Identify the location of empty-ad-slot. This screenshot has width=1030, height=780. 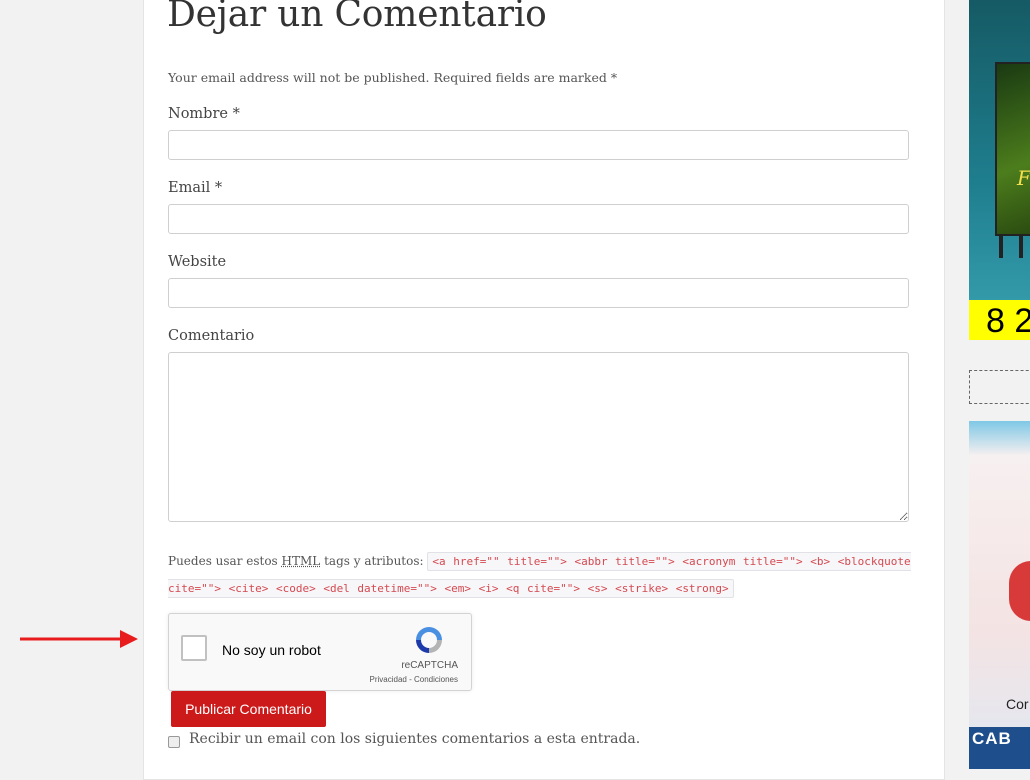
(999, 387).